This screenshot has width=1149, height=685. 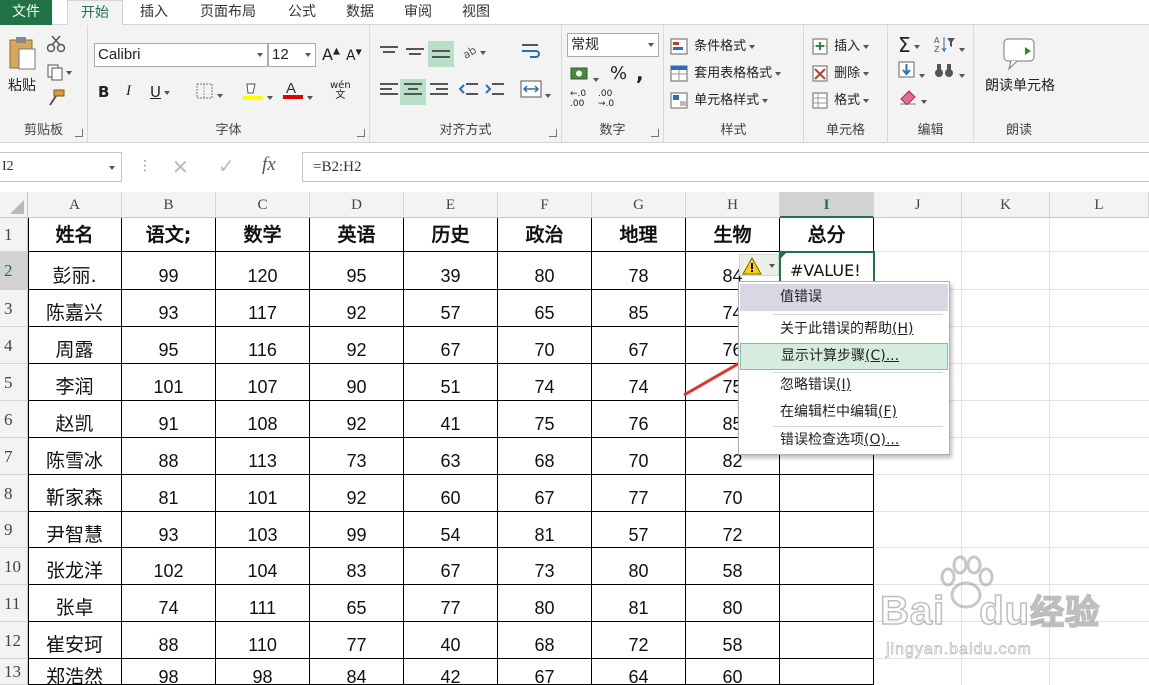 I want to click on row-header-8: 8, so click(x=14, y=493).